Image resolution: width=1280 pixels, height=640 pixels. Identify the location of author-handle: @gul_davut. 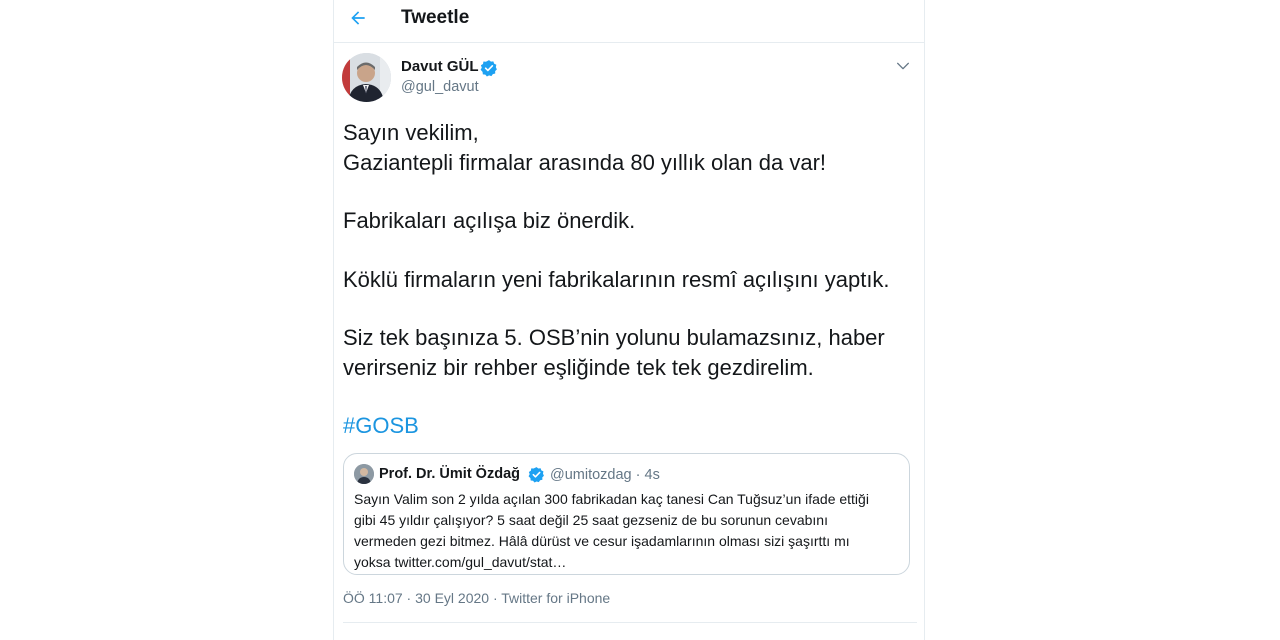
(440, 87).